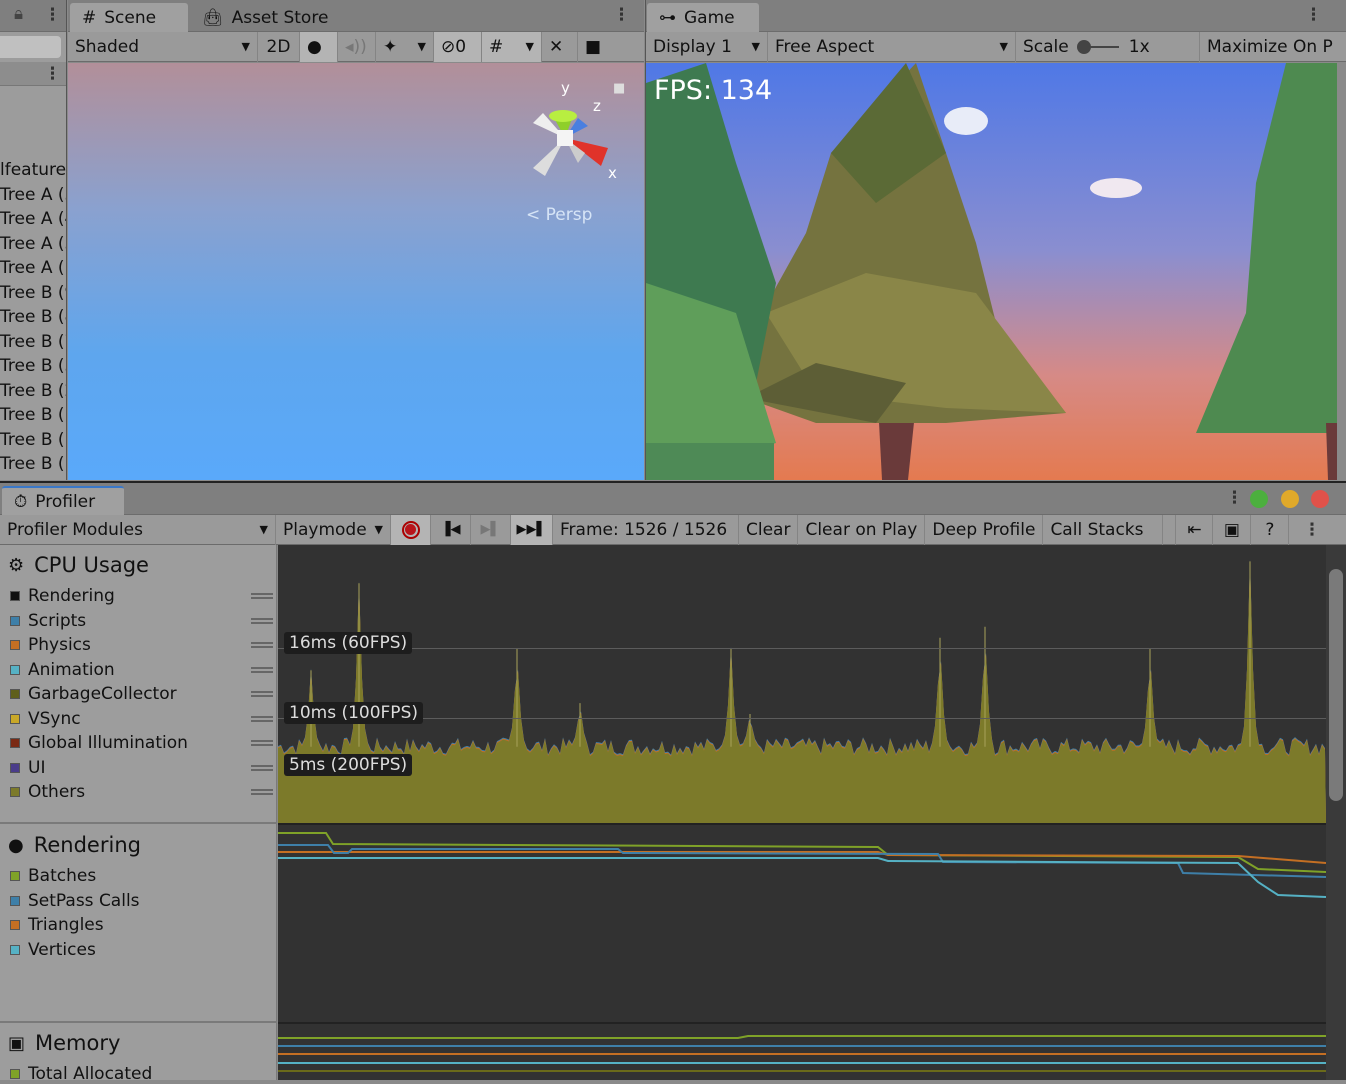 This screenshot has height=1084, width=1346. What do you see at coordinates (30, 47) in the screenshot?
I see `hierarchy-search-input` at bounding box center [30, 47].